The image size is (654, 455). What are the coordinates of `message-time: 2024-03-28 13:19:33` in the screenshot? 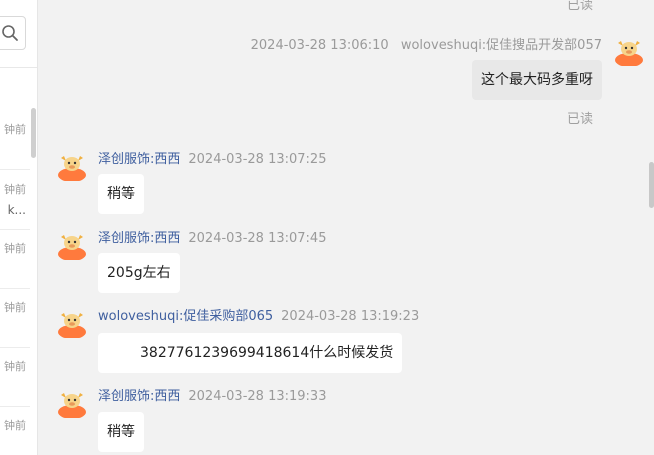 It's located at (257, 396).